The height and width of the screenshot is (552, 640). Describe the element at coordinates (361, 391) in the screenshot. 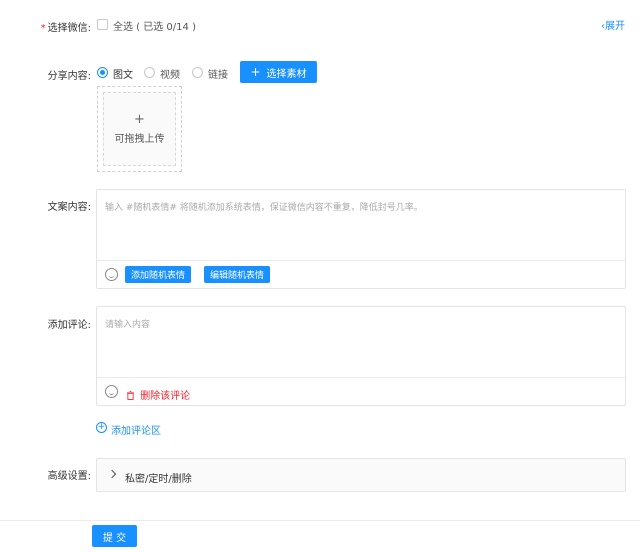

I see `comment-toolbar: 删除该评论` at that location.